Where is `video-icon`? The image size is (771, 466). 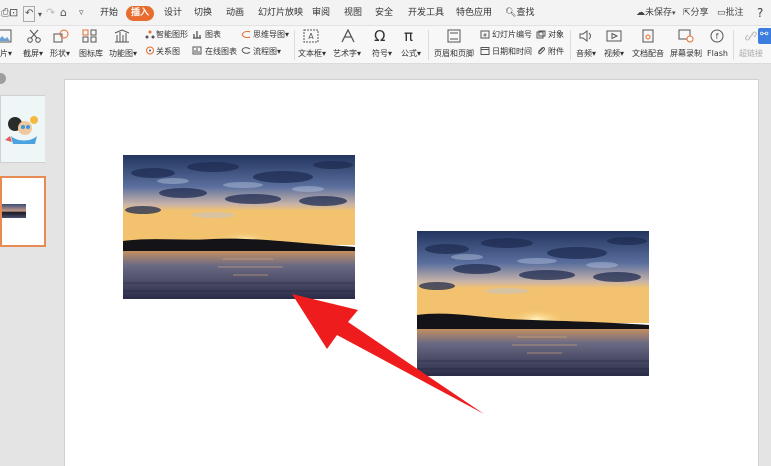
video-icon is located at coordinates (614, 36).